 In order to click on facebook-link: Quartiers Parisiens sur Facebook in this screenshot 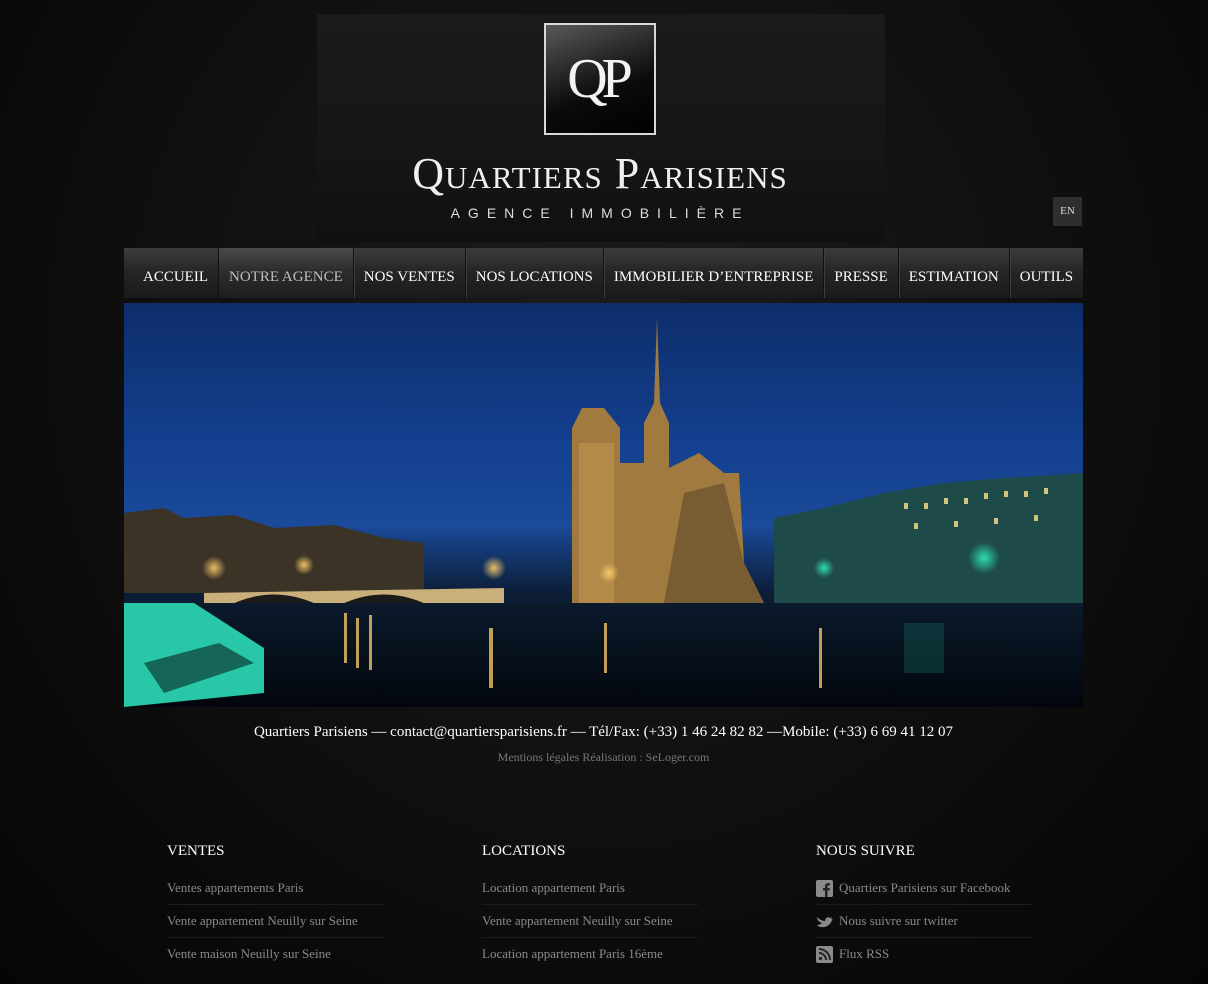, I will do `click(924, 888)`.